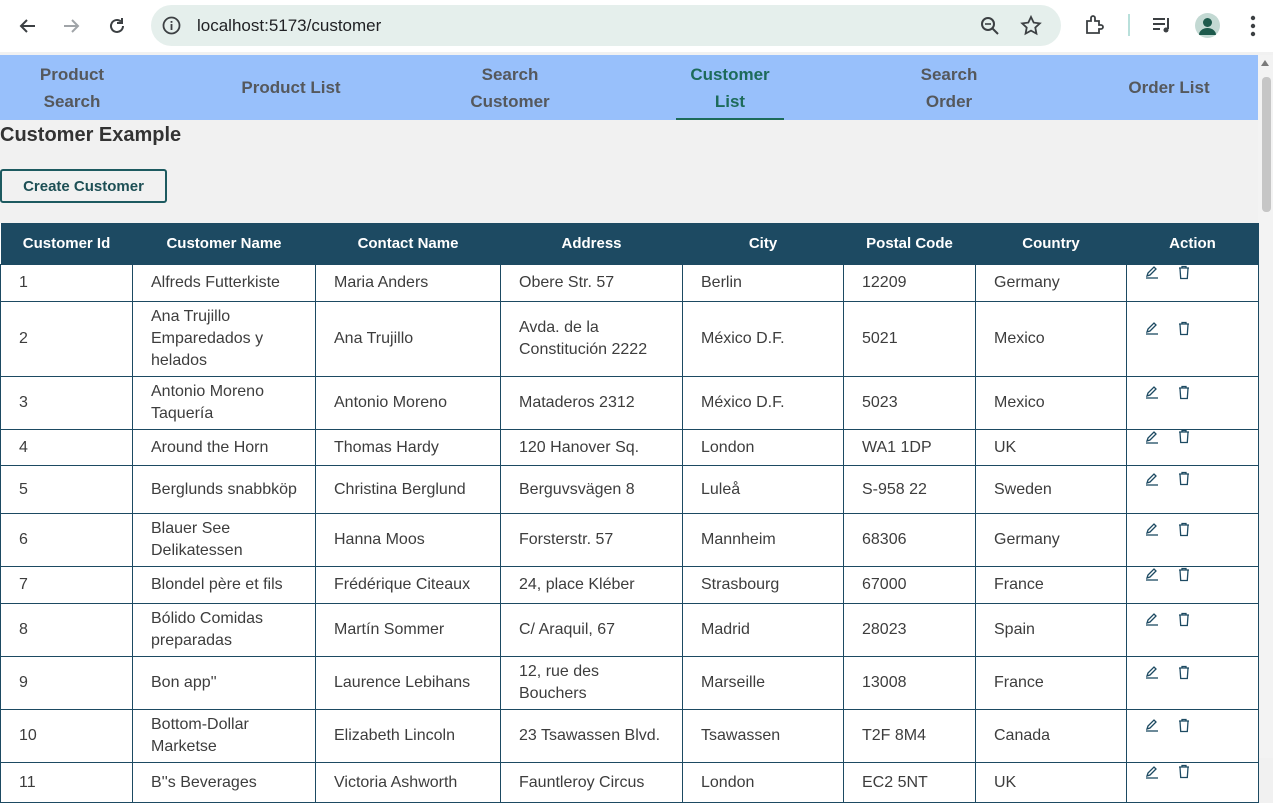  Describe the element at coordinates (83, 186) in the screenshot. I see `create-customer-button: Create Customer` at that location.